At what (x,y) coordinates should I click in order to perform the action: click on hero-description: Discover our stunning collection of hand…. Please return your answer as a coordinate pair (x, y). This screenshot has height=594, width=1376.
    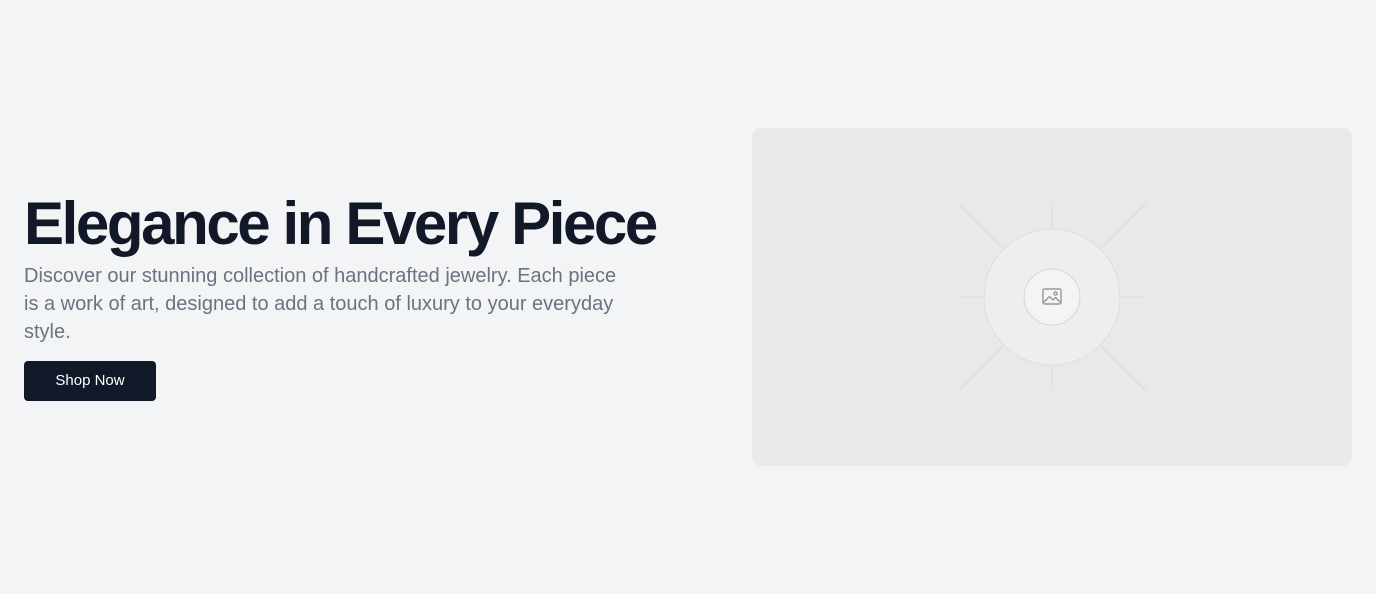
    Looking at the image, I should click on (320, 304).